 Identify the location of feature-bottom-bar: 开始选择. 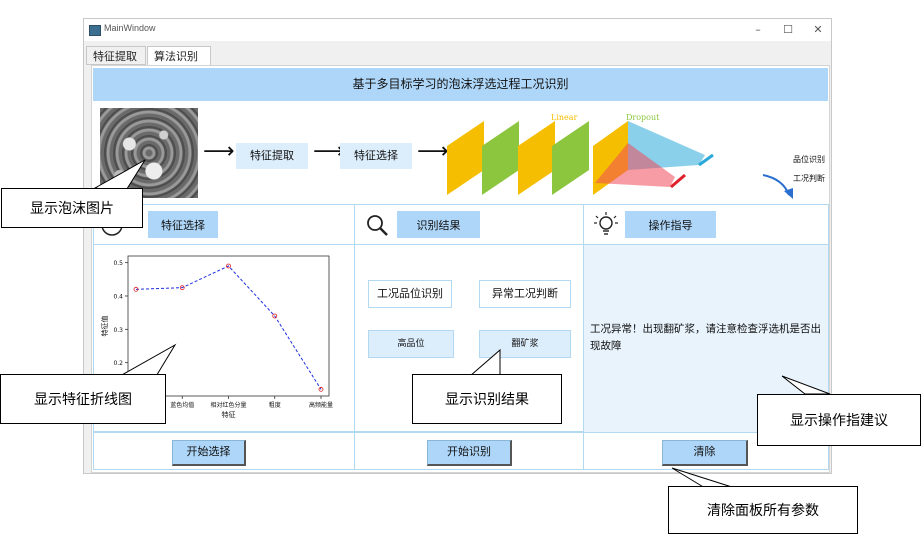
(224, 451).